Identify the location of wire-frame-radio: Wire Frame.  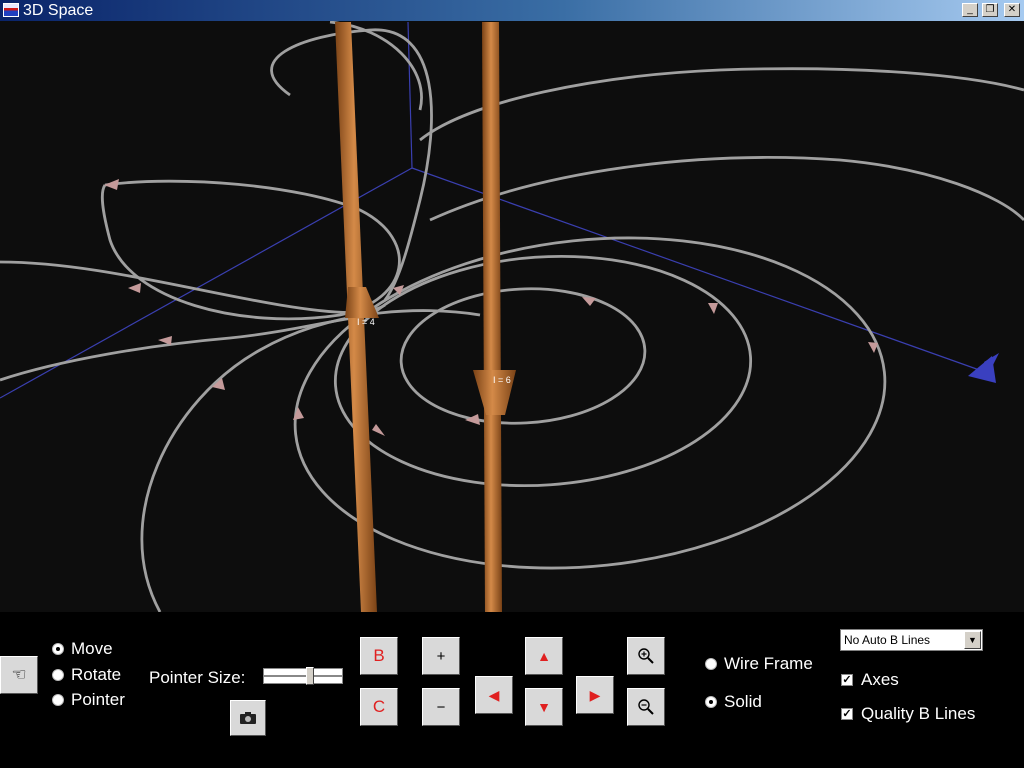
(759, 664).